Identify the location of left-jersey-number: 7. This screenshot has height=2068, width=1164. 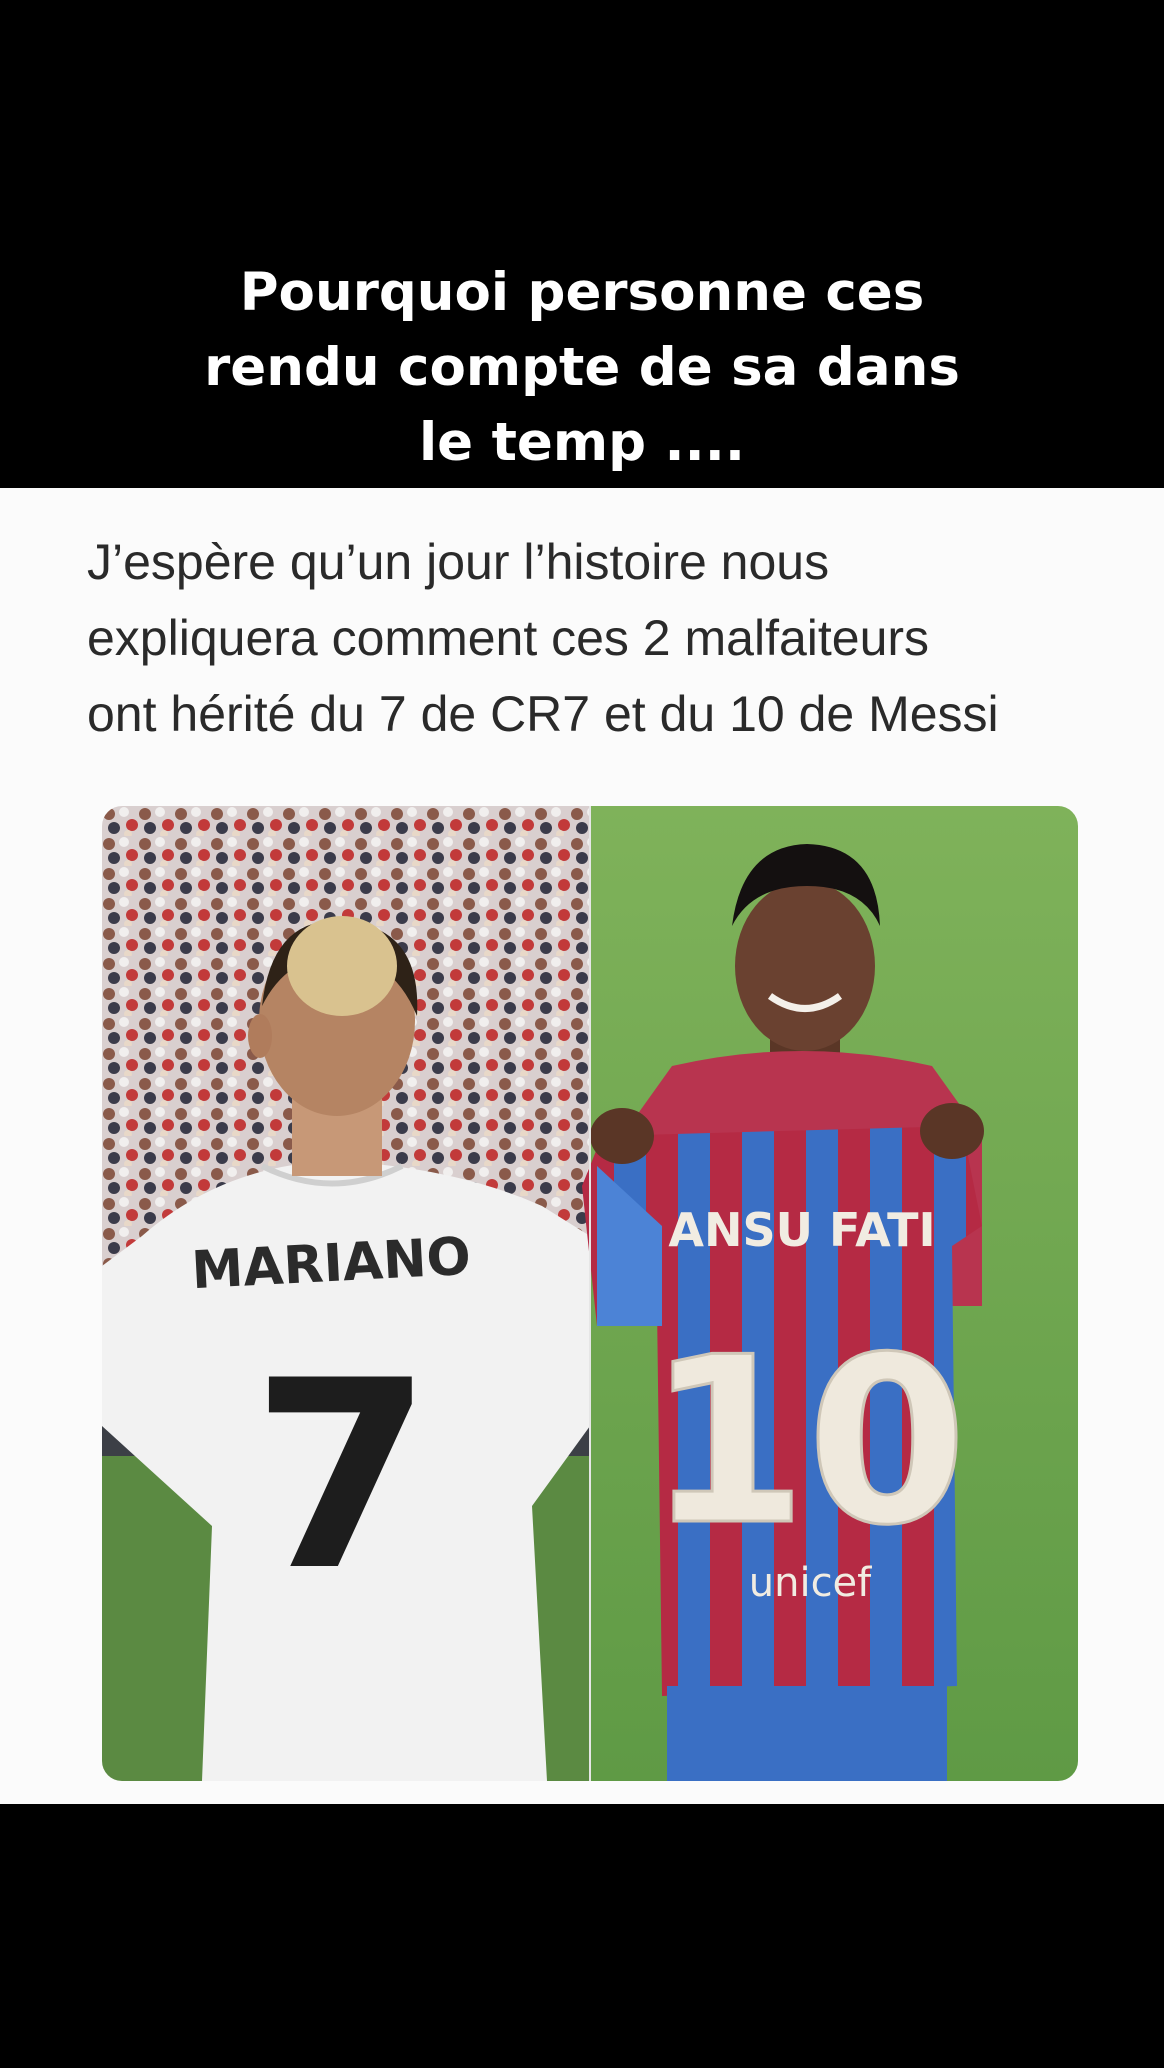
(342, 1477).